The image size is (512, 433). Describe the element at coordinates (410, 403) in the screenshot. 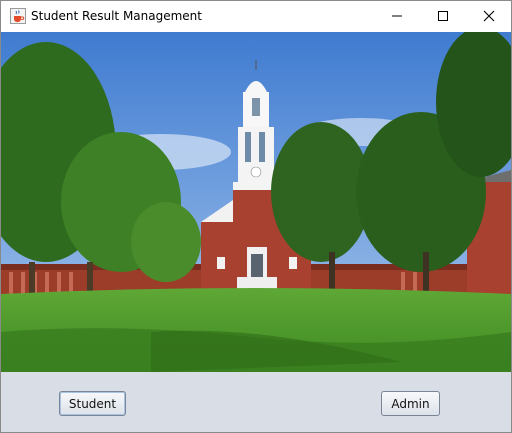

I see `admin-button: Admin` at that location.